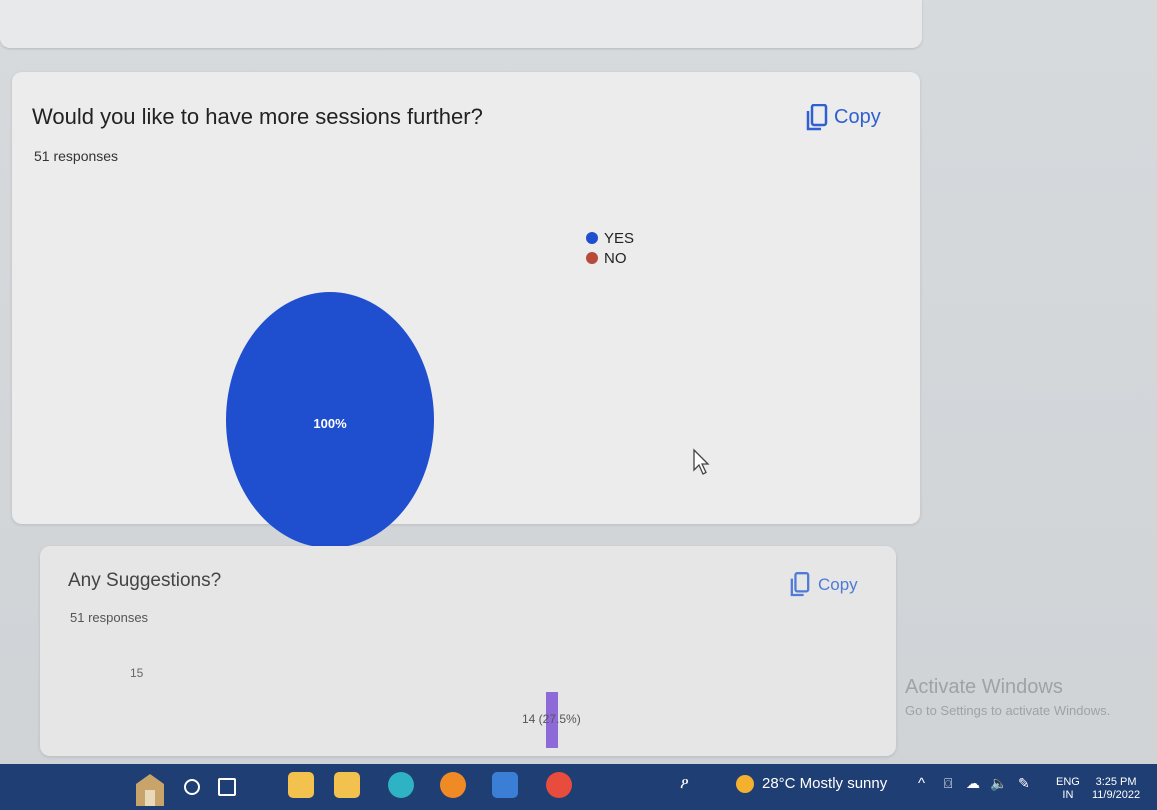 Image resolution: width=1157 pixels, height=810 pixels. I want to click on language-indicator: ENG IN, so click(1068, 789).